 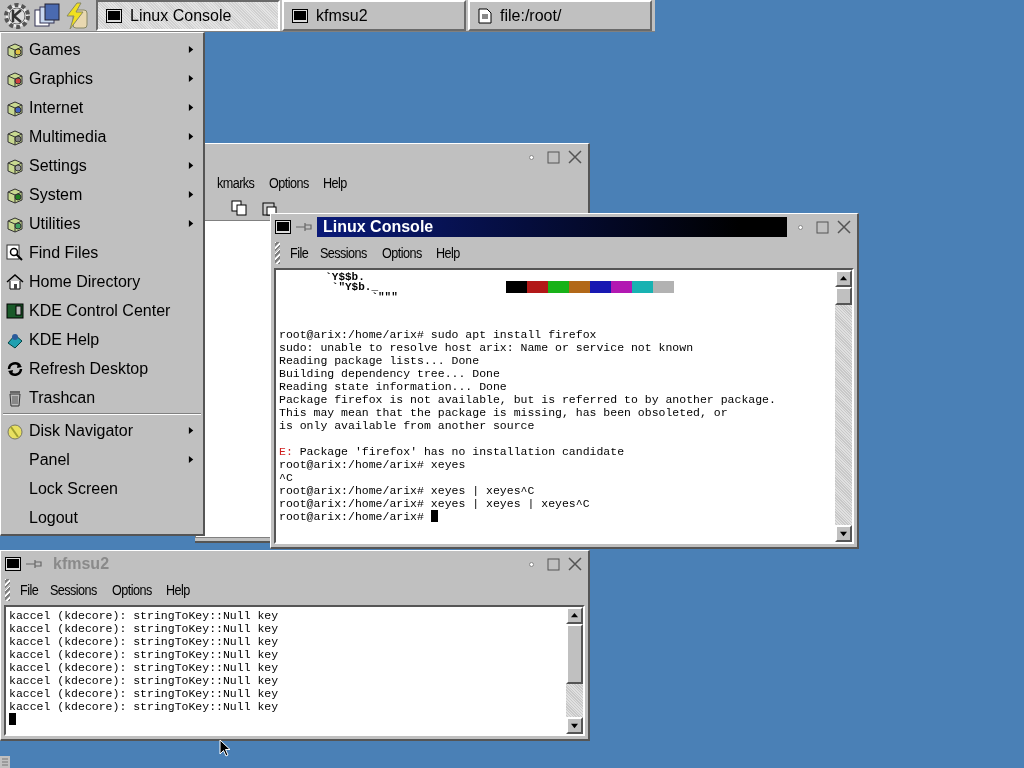 What do you see at coordinates (15, 368) in the screenshot?
I see `refresh-icon` at bounding box center [15, 368].